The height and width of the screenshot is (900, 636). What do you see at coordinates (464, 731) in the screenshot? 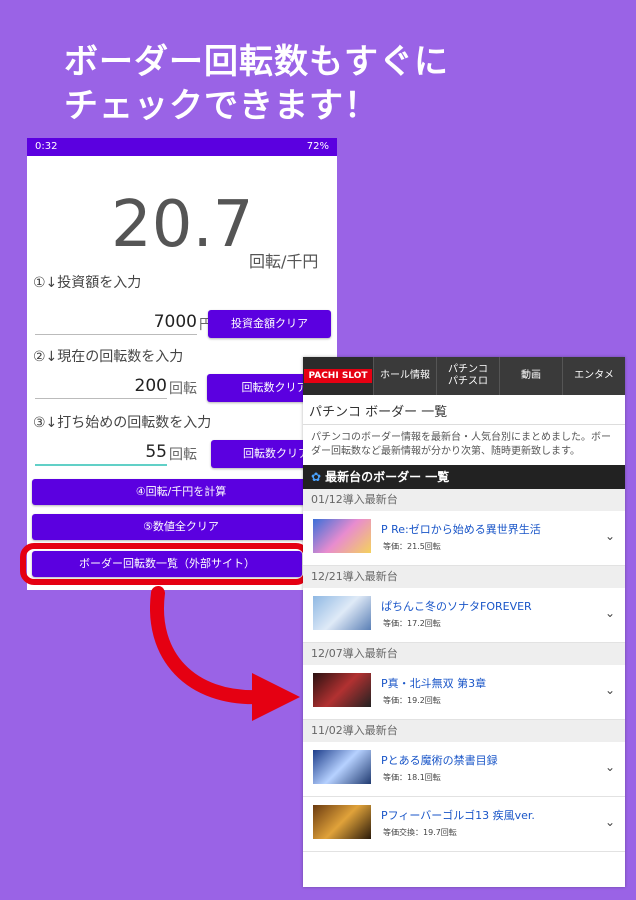
I see `date-group-header: 11/02導入最新台` at bounding box center [464, 731].